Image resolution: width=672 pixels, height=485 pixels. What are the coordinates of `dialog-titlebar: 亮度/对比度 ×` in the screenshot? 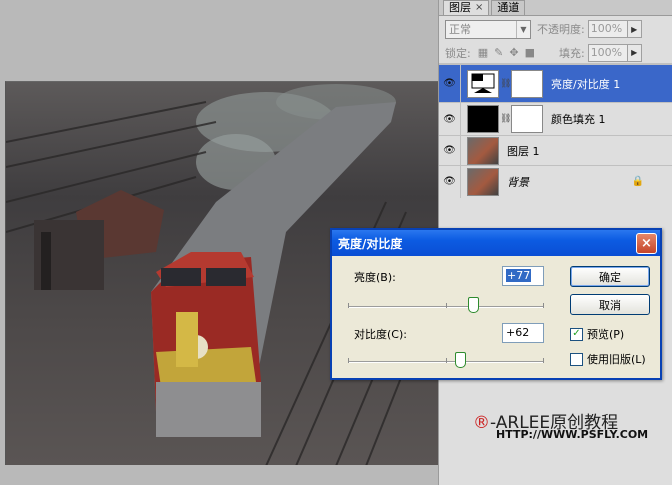 It's located at (496, 243).